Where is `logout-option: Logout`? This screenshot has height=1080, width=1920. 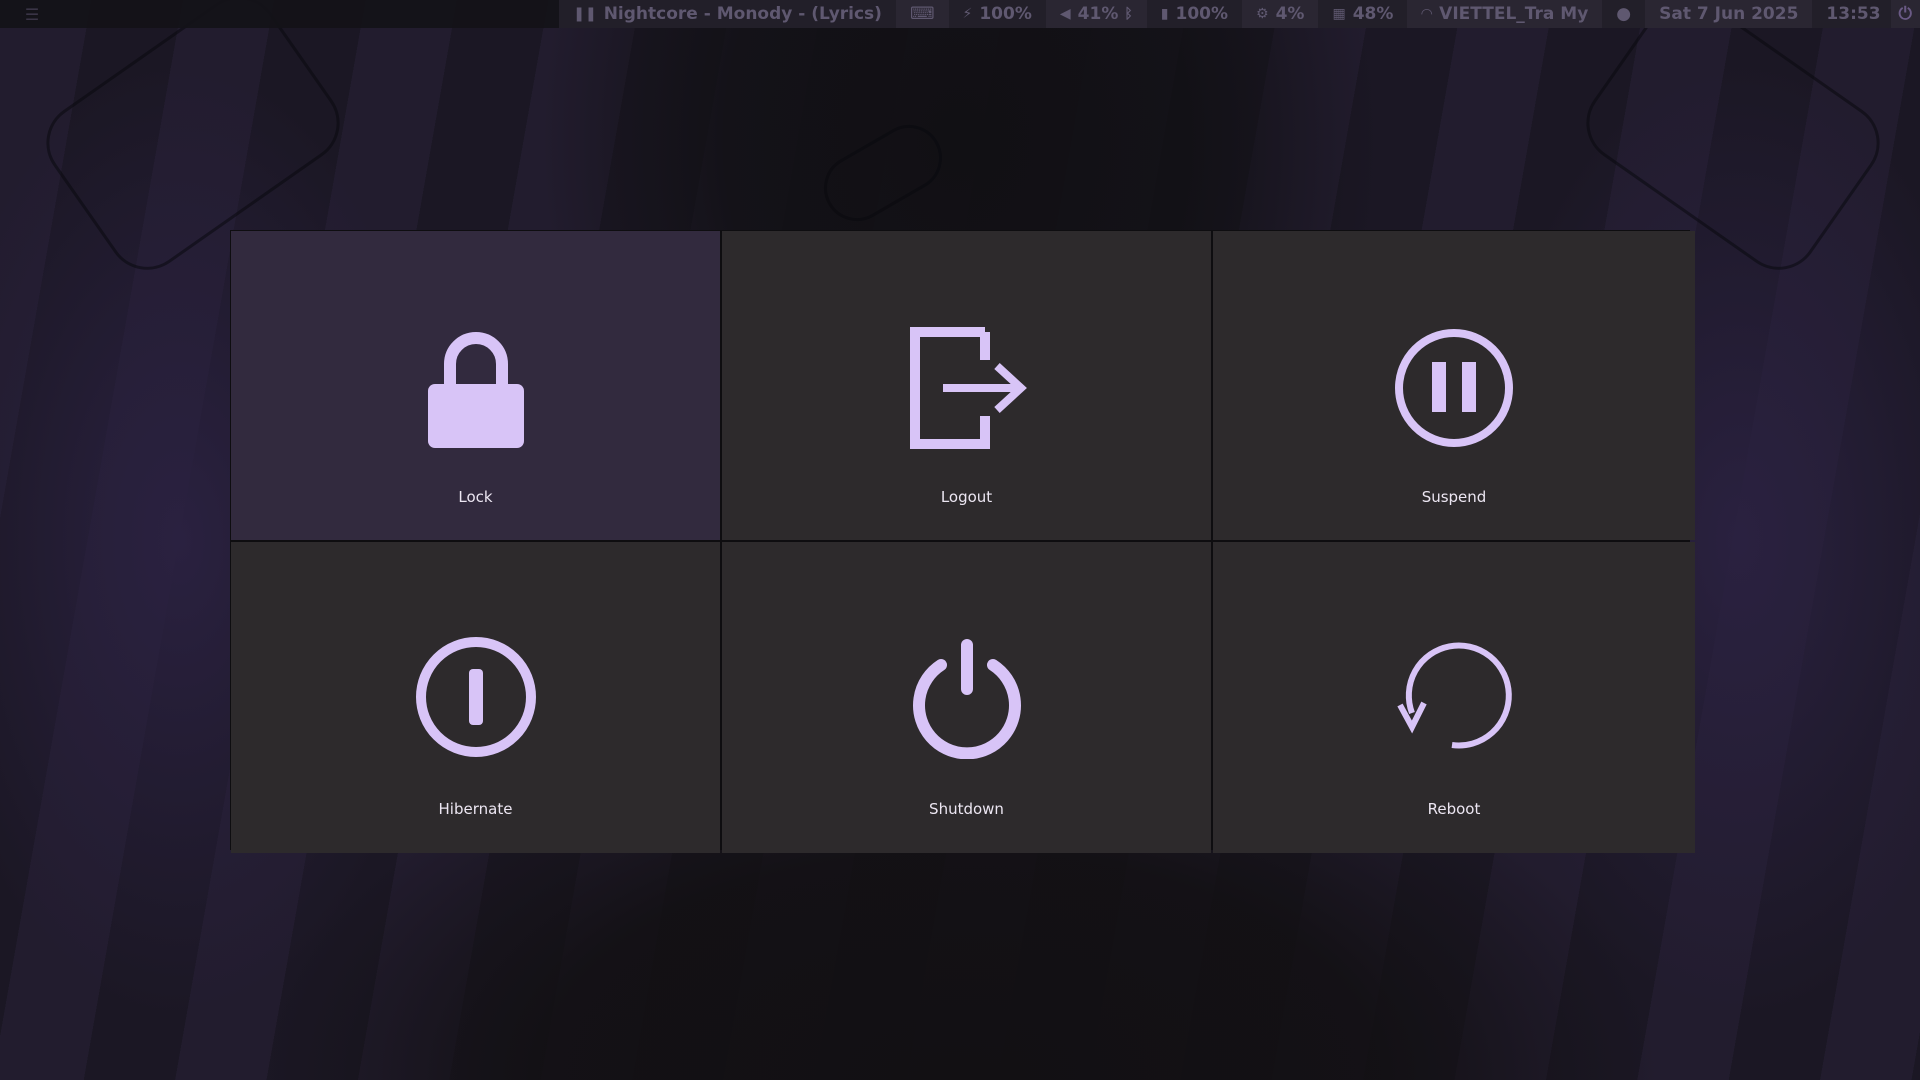
logout-option: Logout is located at coordinates (966, 385).